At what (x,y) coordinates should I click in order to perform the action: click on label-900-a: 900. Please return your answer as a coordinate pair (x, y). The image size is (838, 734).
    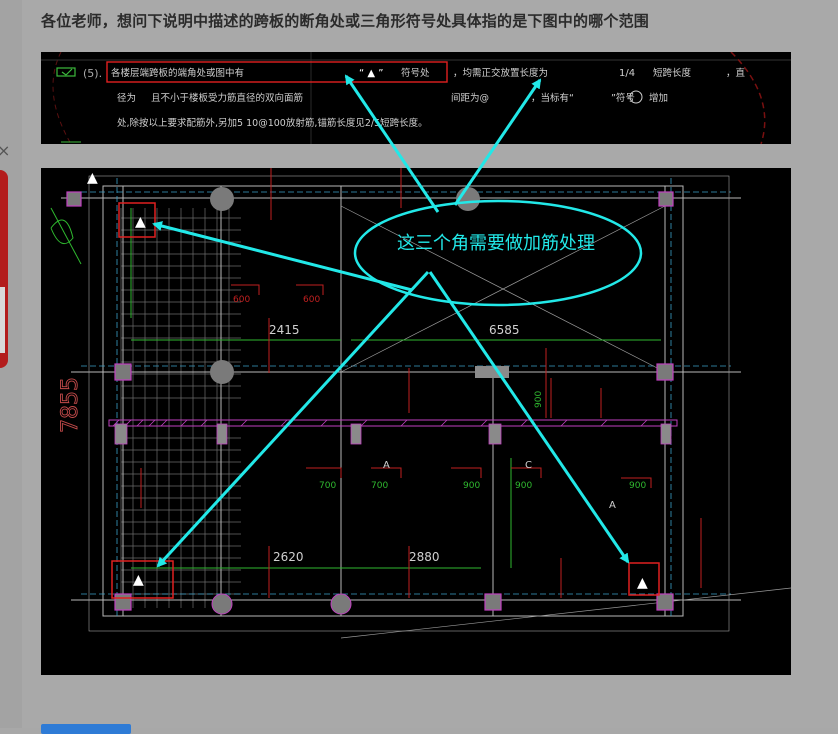
    Looking at the image, I should click on (471, 486).